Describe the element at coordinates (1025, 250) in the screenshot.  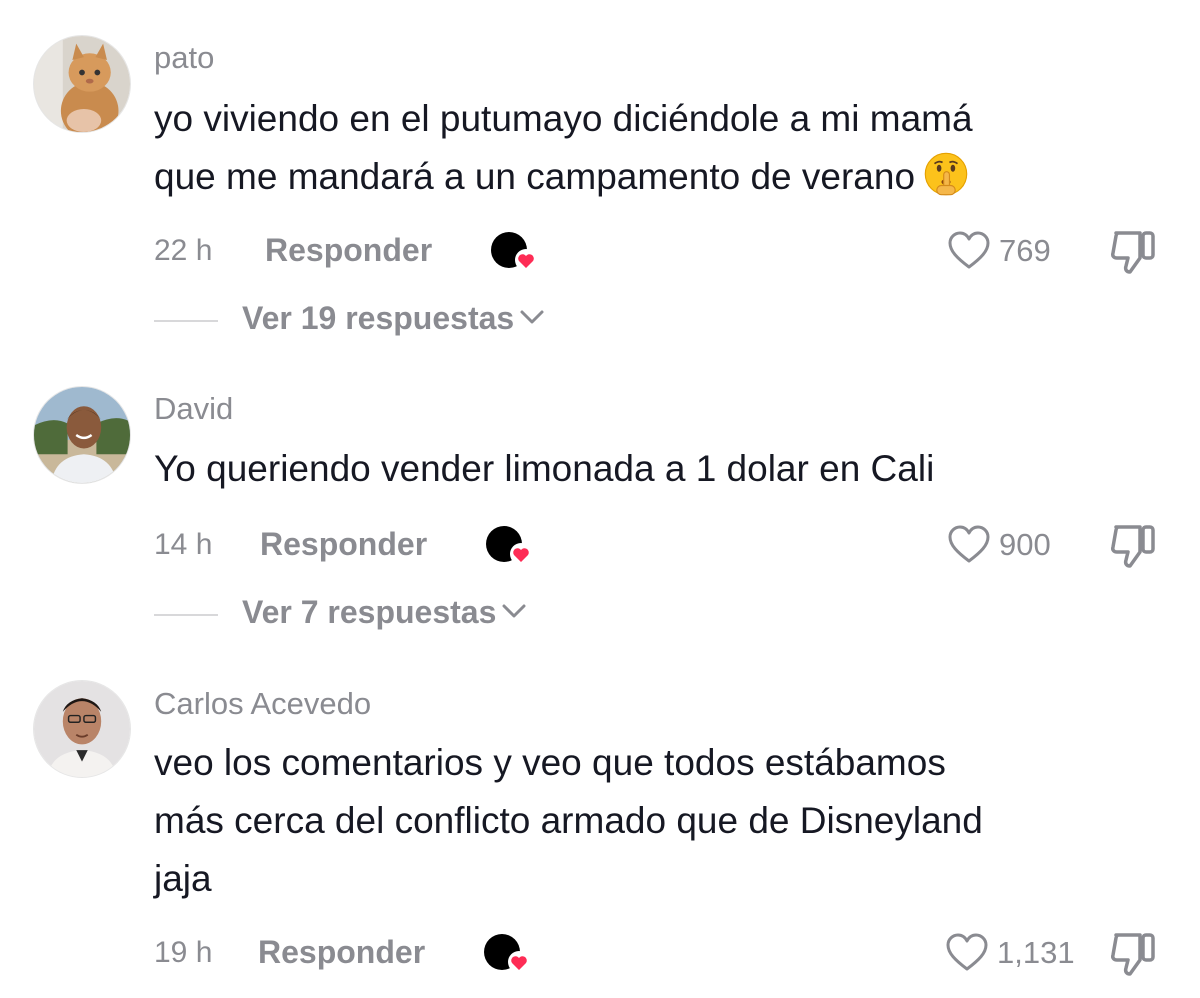
I see `like-count: 769` at that location.